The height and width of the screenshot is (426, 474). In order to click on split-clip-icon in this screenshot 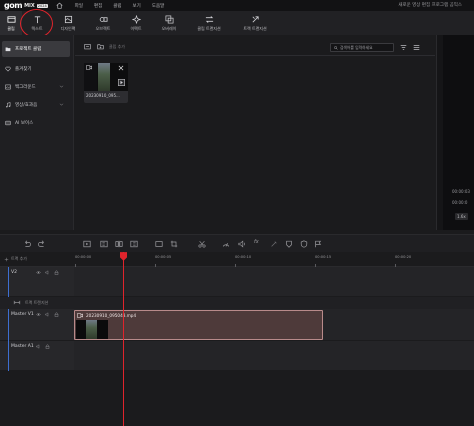, I will do `click(119, 244)`.